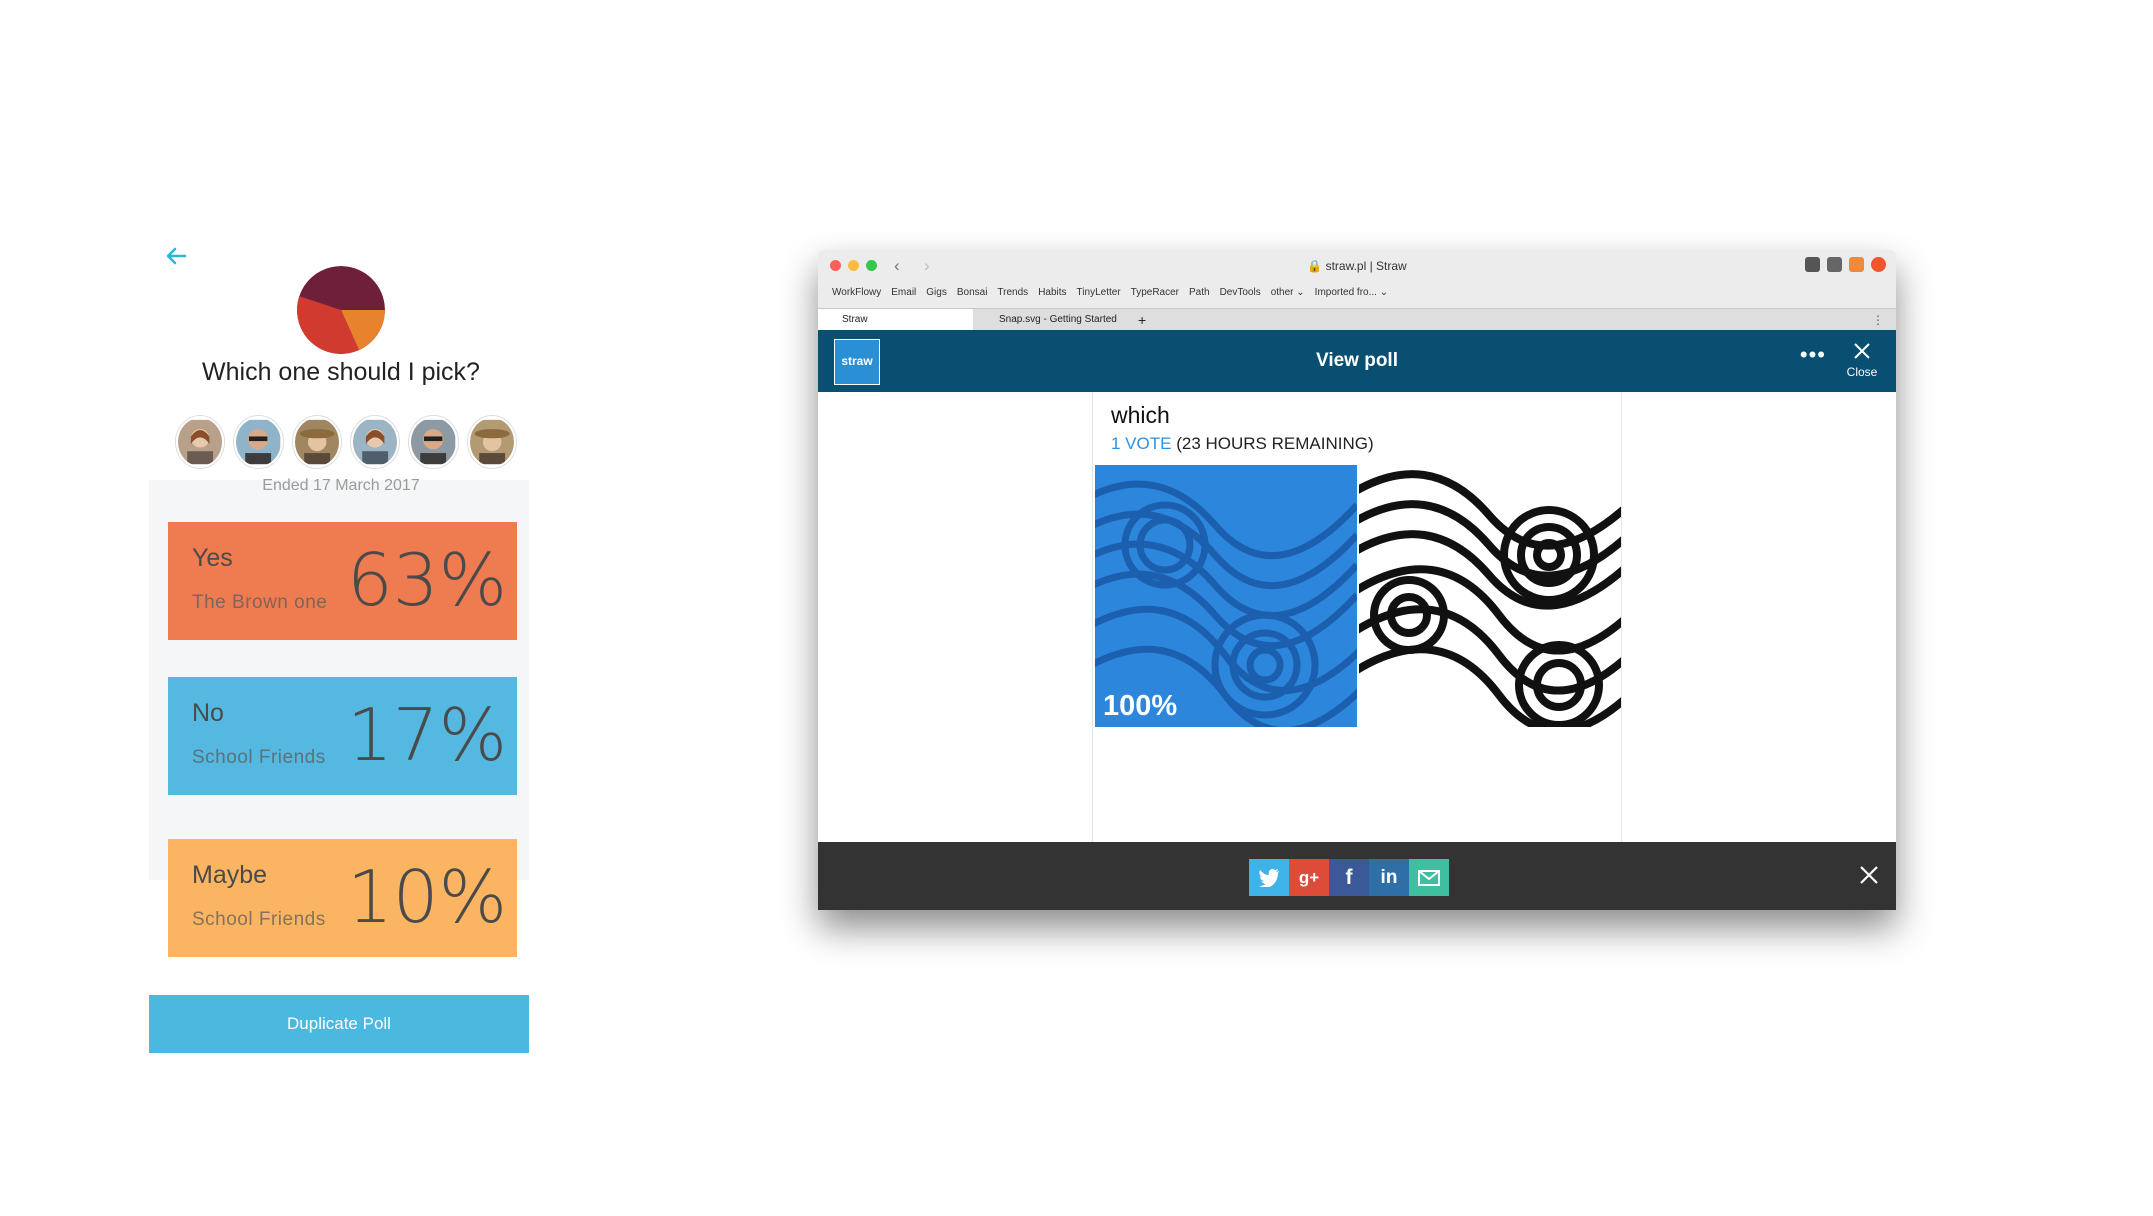 The width and height of the screenshot is (2153, 1216). I want to click on bookmark: TypeRacer, so click(1155, 292).